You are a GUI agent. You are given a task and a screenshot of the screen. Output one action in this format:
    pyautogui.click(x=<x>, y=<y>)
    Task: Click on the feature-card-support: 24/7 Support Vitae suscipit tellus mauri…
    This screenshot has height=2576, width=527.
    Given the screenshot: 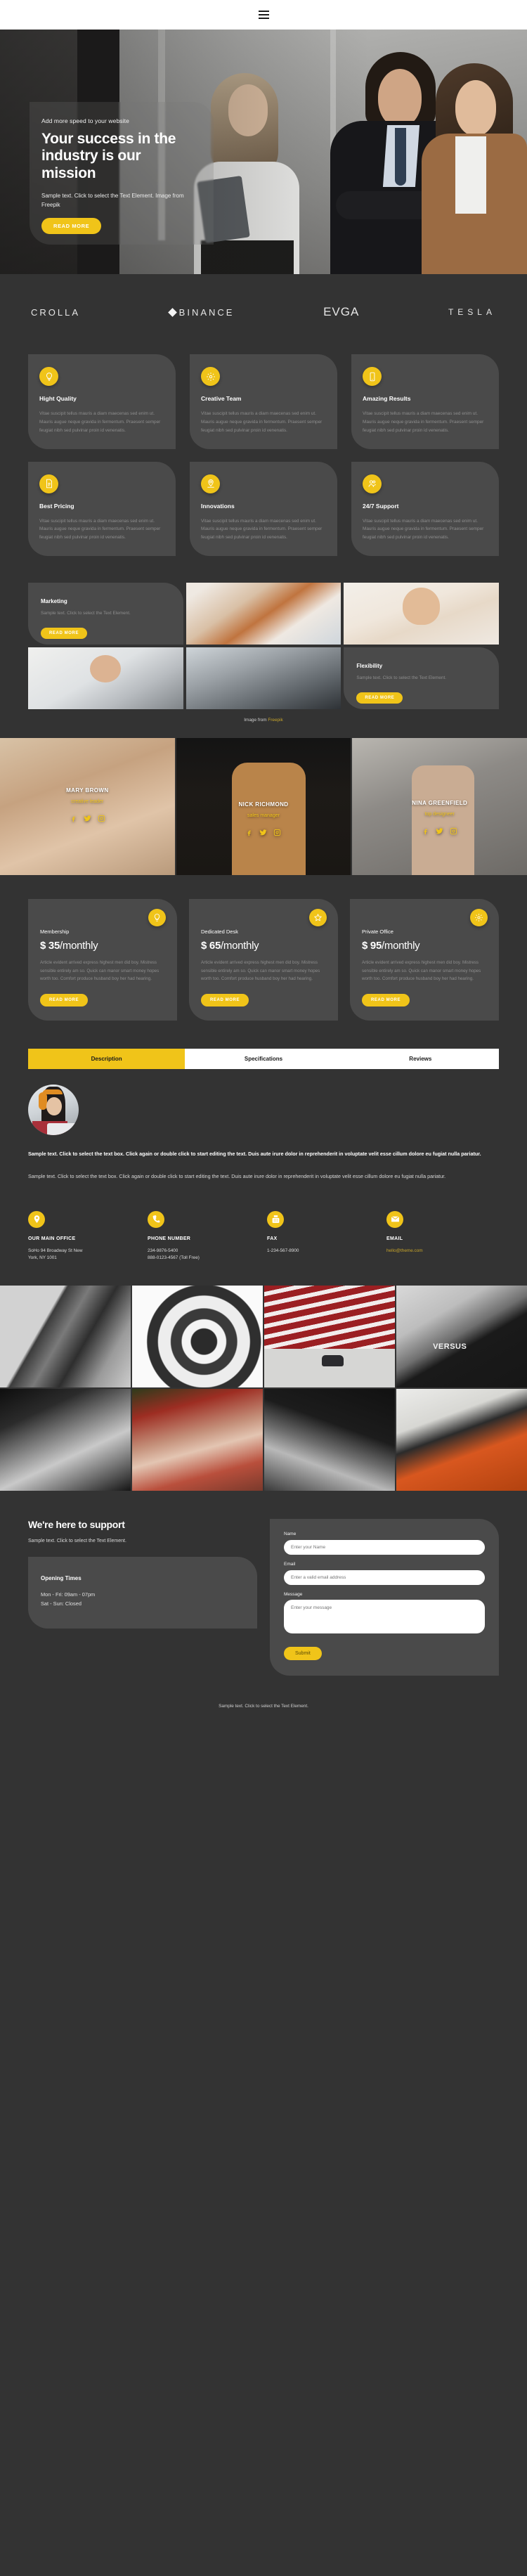 What is the action you would take?
    pyautogui.click(x=425, y=509)
    